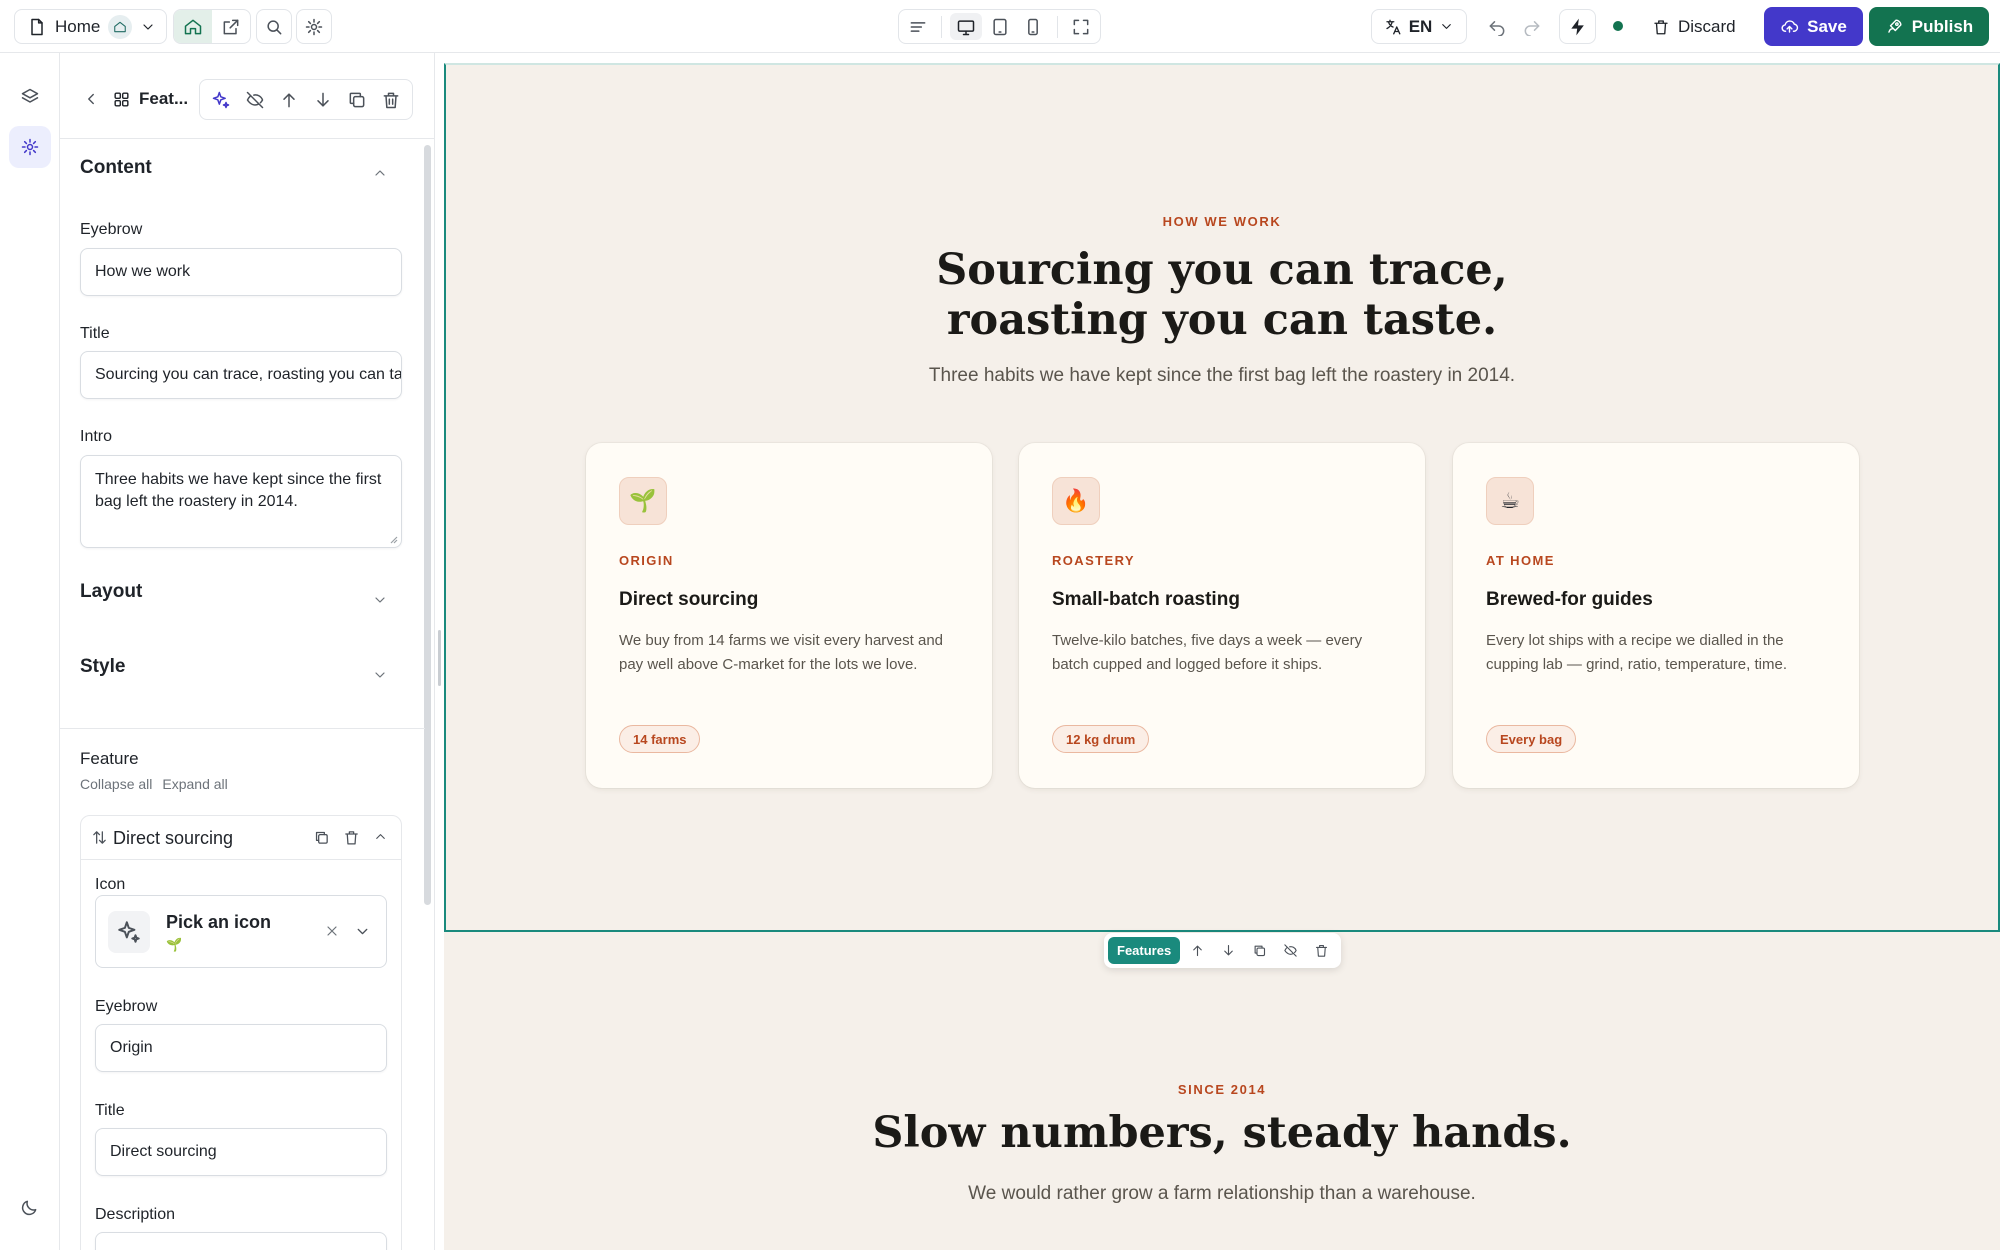 The width and height of the screenshot is (2000, 1250). I want to click on section-move-up-button, so click(1197, 950).